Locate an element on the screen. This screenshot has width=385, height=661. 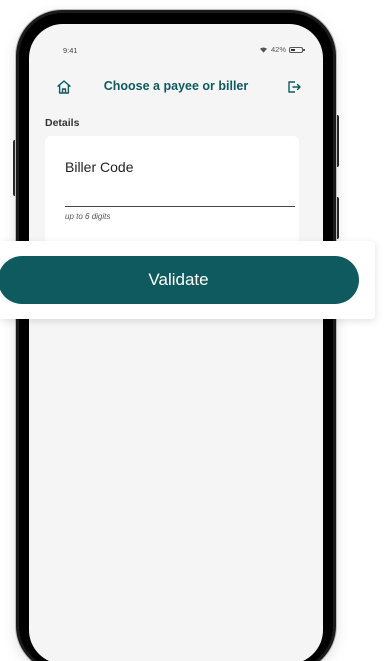
wifi-icon is located at coordinates (263, 50).